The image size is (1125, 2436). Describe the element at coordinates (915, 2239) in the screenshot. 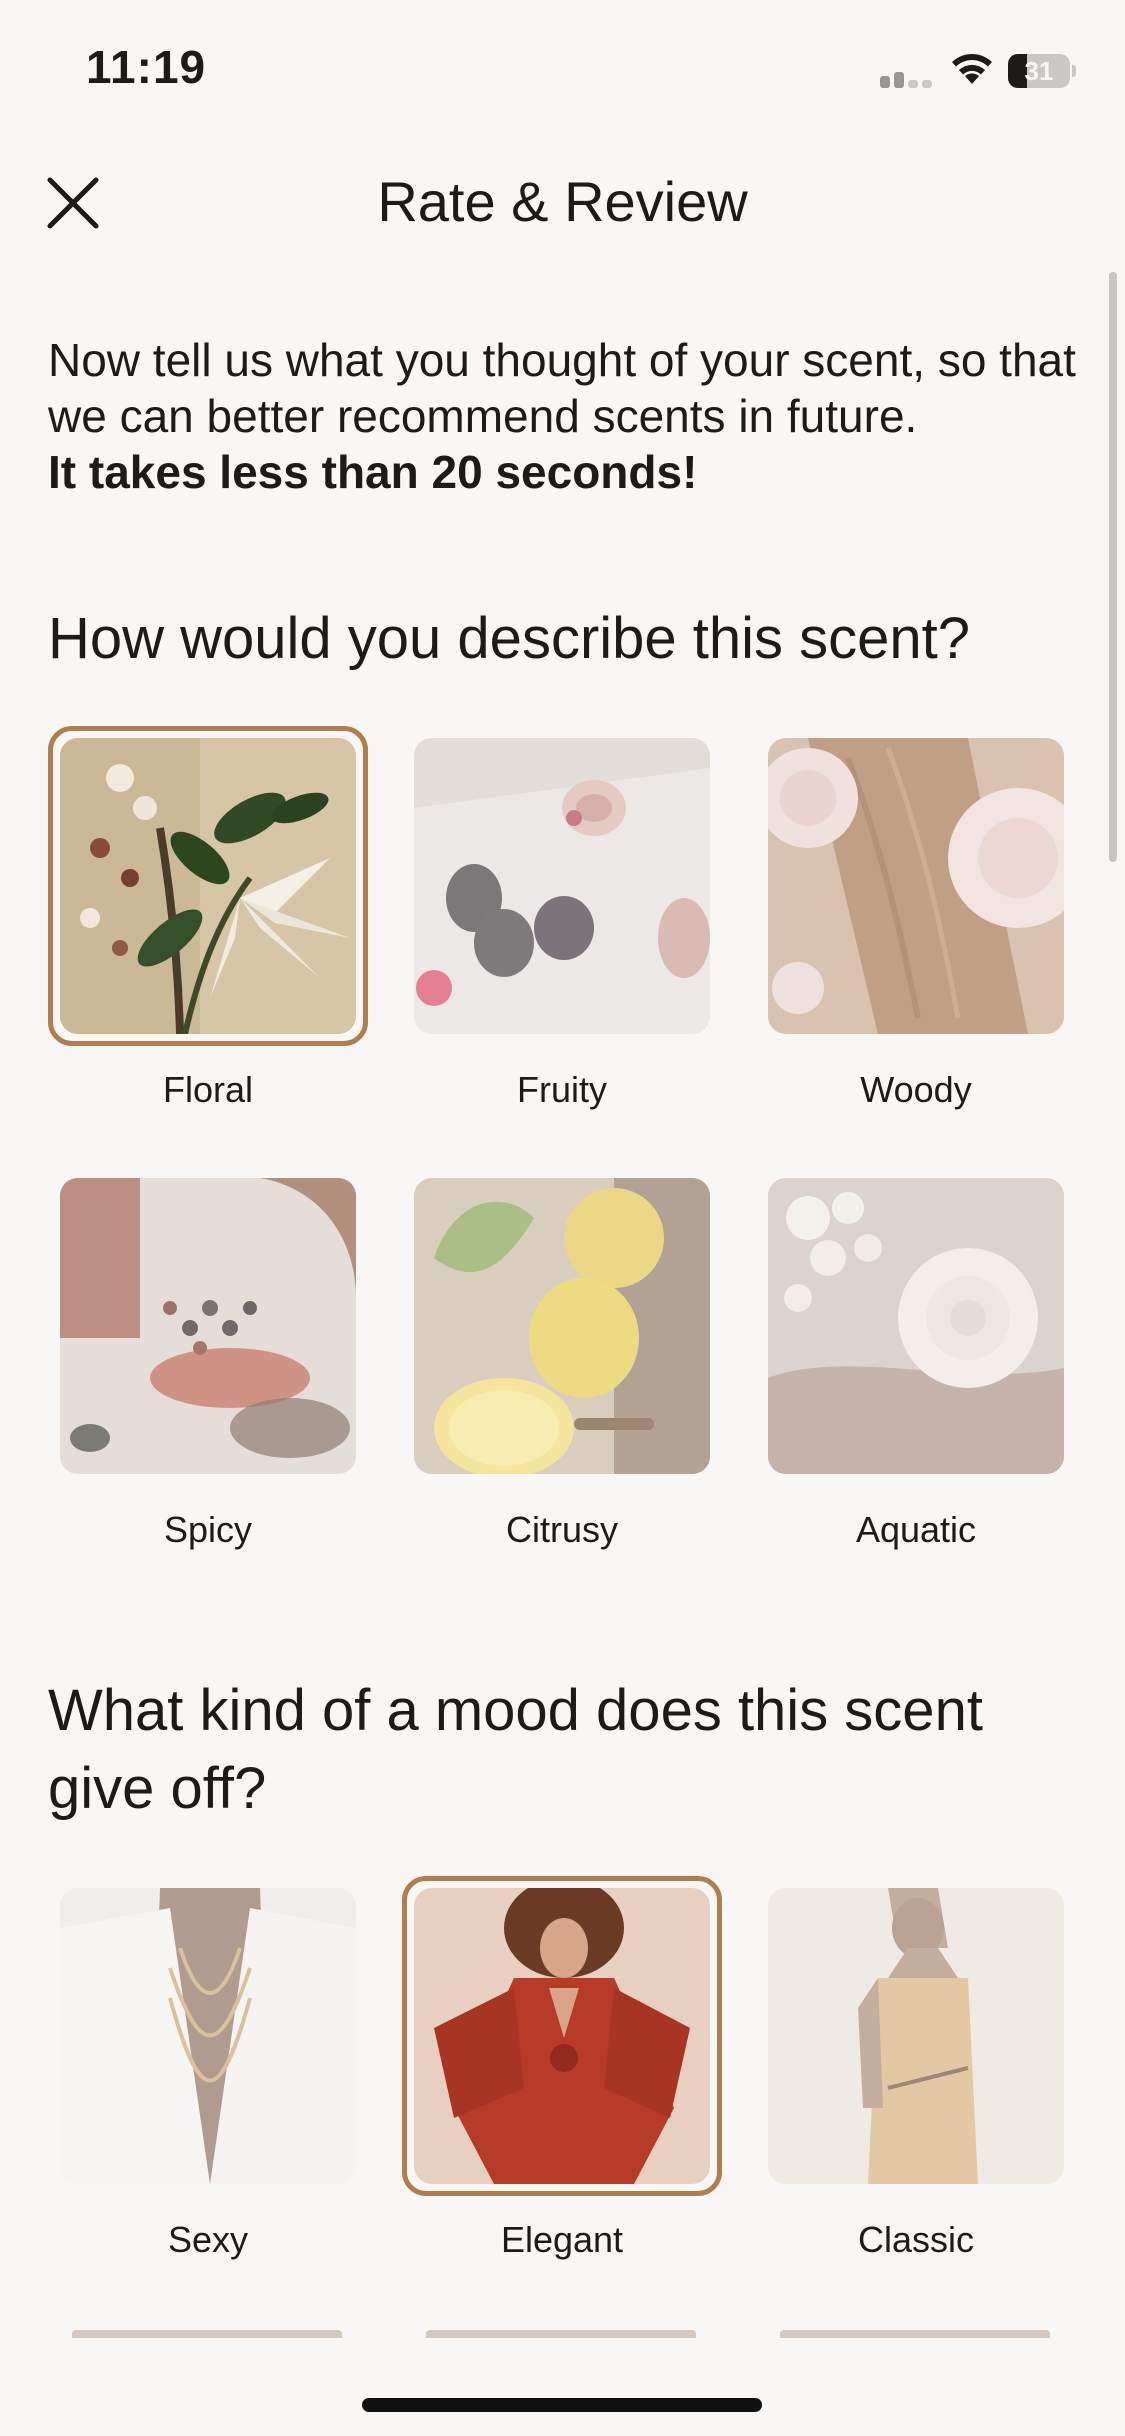

I see `option-label: Classic` at that location.